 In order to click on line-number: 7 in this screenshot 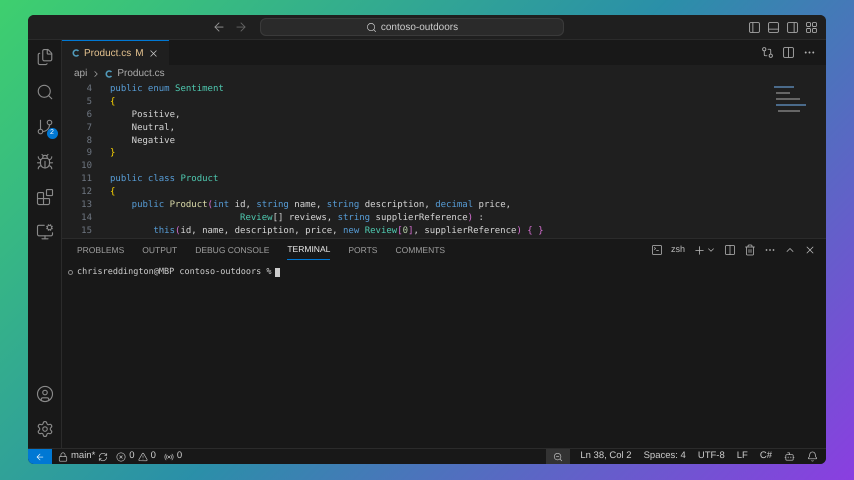, I will do `click(89, 128)`.